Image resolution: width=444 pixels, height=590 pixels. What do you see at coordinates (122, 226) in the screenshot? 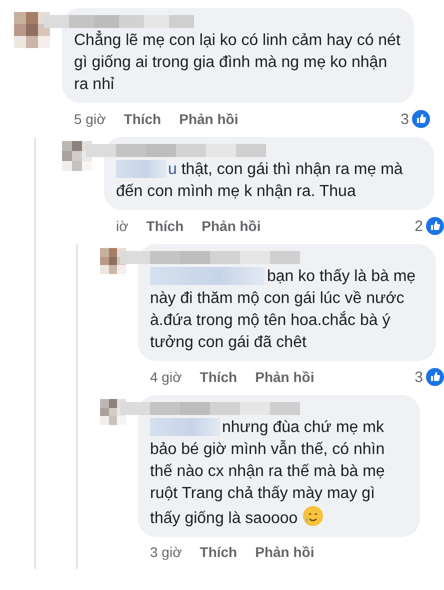
I see `comment-time: iờ` at bounding box center [122, 226].